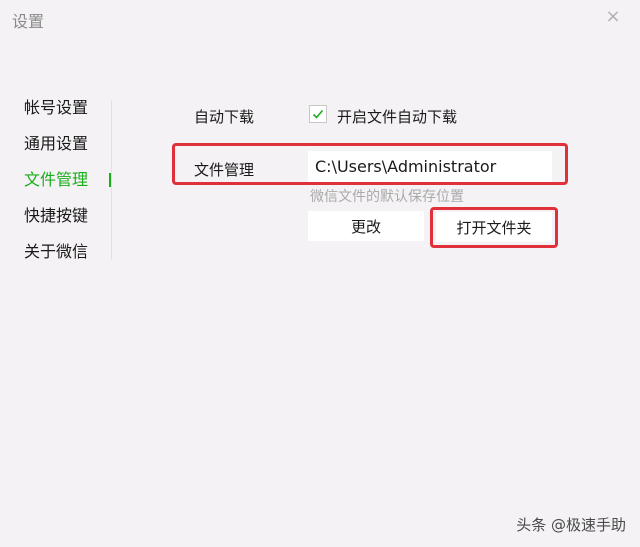  What do you see at coordinates (111, 180) in the screenshot?
I see `sidebar-divider` at bounding box center [111, 180].